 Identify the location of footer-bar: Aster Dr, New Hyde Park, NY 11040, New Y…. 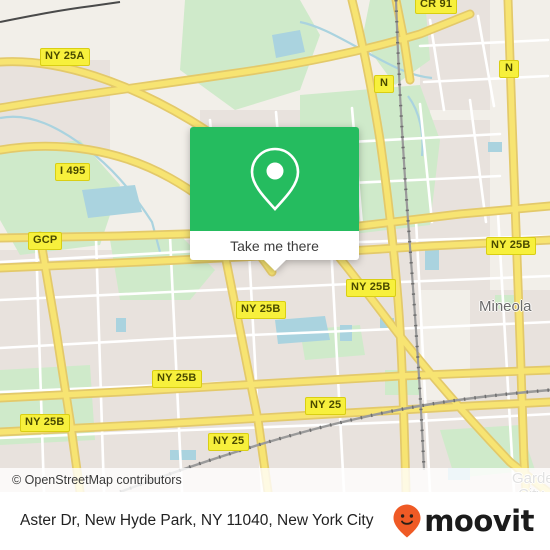
(275, 521).